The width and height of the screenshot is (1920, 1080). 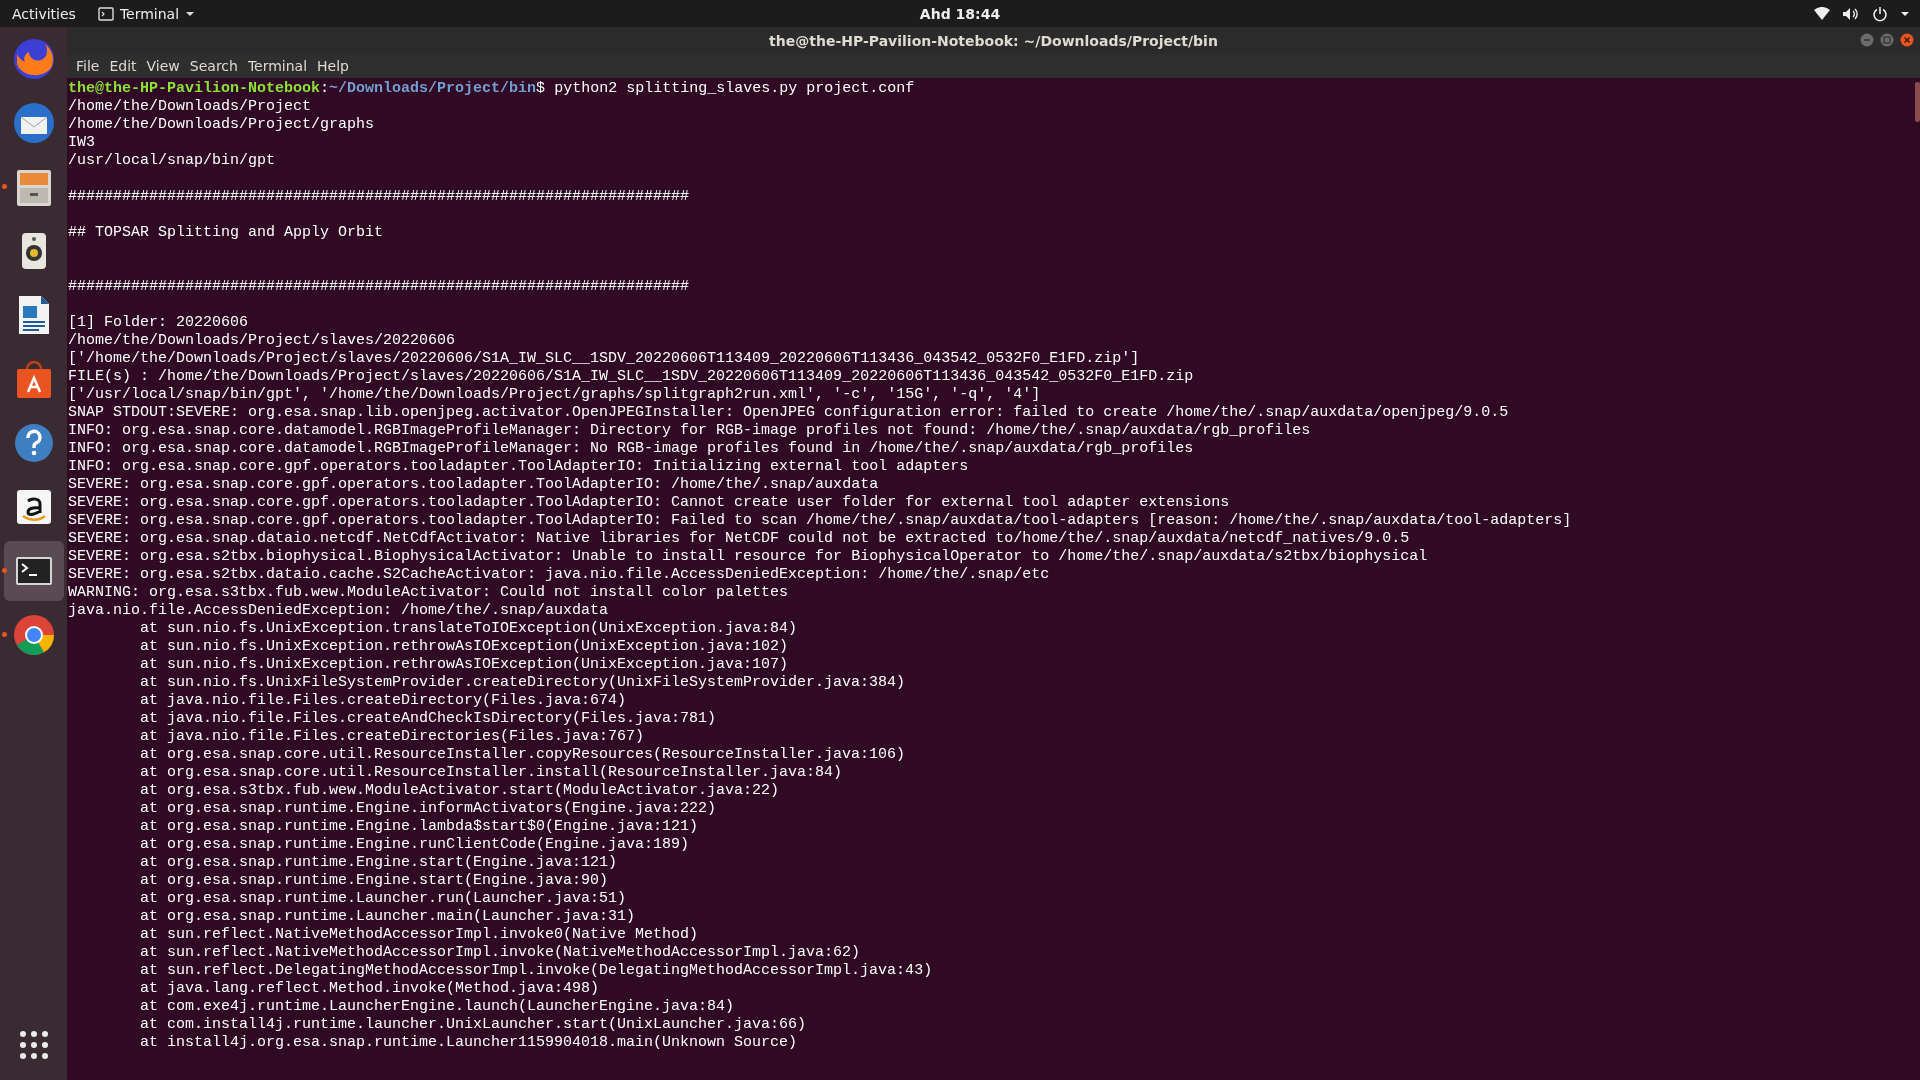 I want to click on output-line: SEVERE: org.esa.s2tbx.biophysical.BiophysicalActivator: Unable to install resource for BiophysicalOperator to /home/the/.snap/auxdata/s2tbx/biophysical, so click(x=748, y=557).